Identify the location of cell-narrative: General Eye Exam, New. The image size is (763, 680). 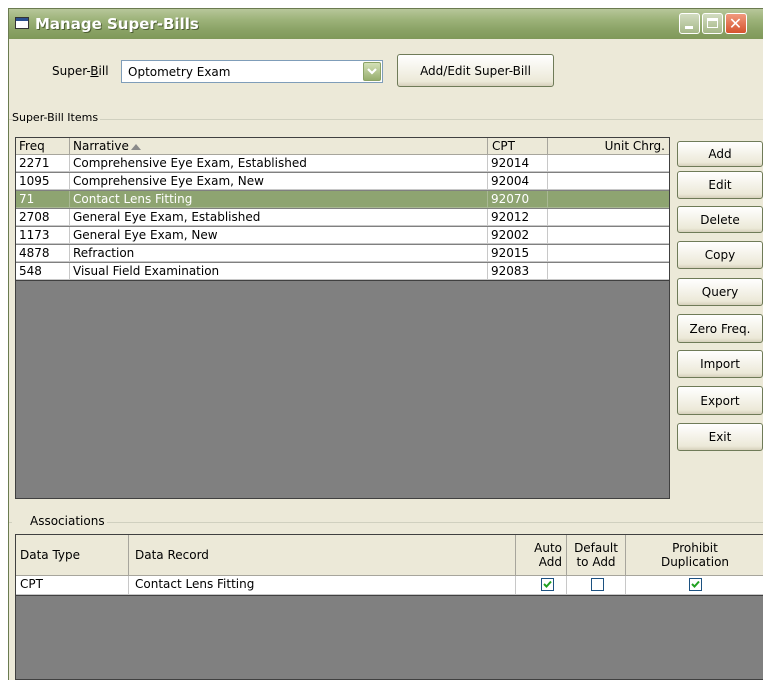
(279, 235).